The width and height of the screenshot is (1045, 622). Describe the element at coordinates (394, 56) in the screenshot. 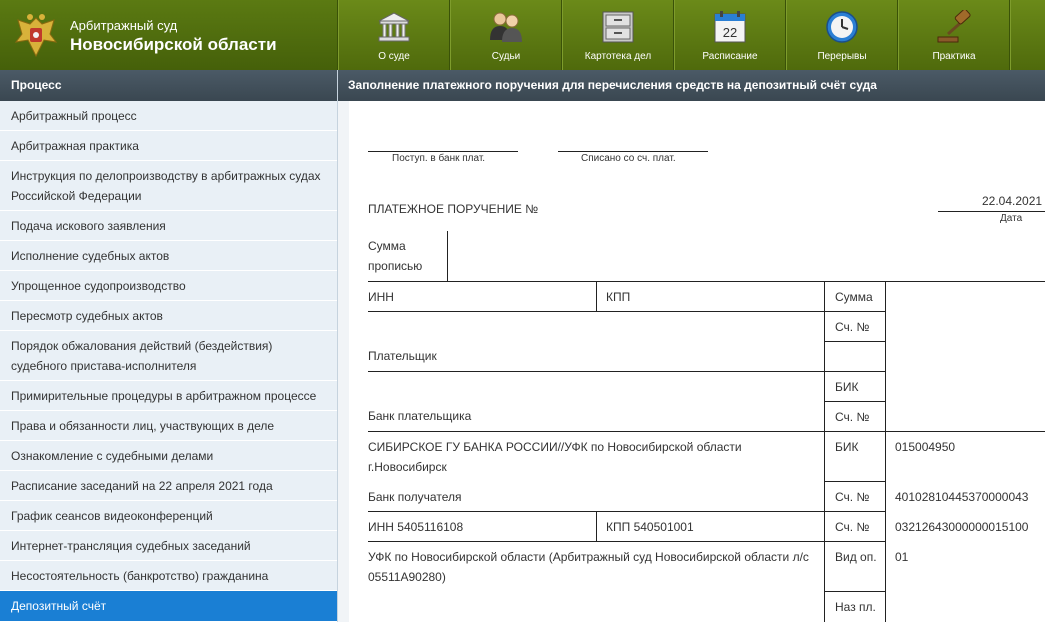

I see `nav-label: О суде` at that location.